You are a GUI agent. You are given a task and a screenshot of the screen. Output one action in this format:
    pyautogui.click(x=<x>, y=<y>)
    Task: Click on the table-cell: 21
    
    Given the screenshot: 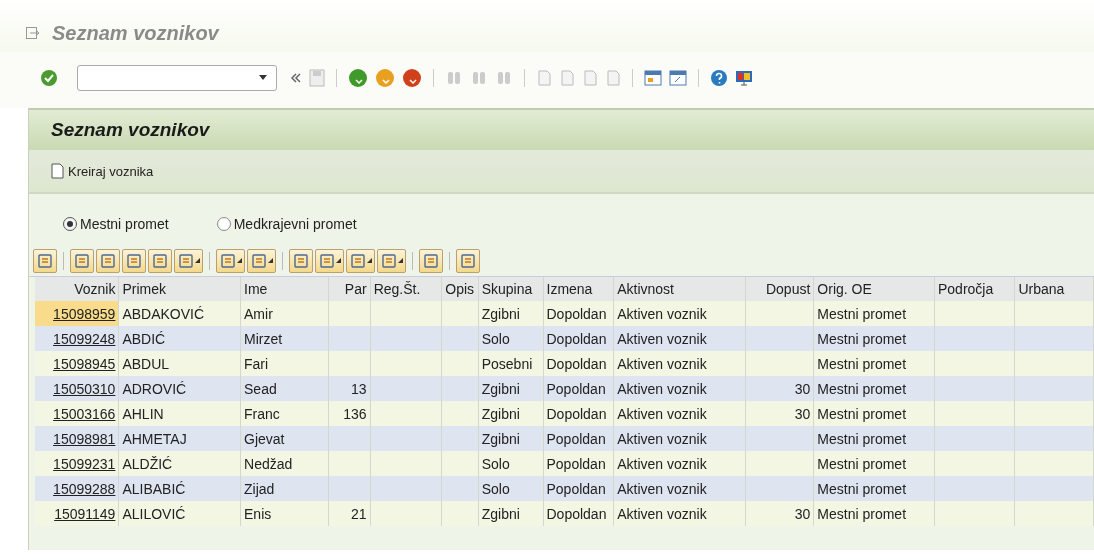 What is the action you would take?
    pyautogui.click(x=350, y=513)
    